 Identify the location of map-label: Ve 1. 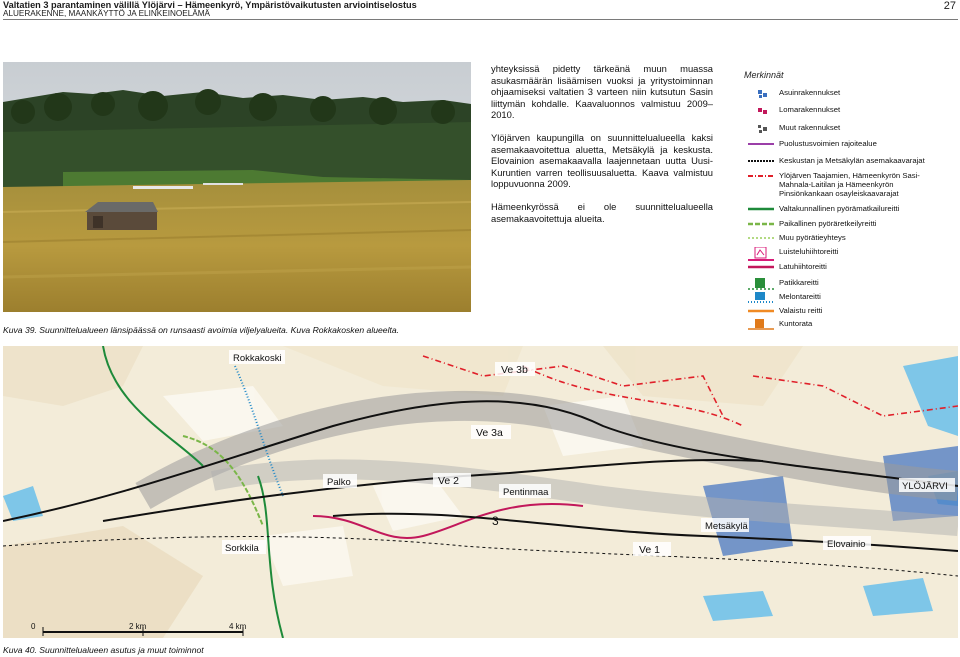
(652, 549).